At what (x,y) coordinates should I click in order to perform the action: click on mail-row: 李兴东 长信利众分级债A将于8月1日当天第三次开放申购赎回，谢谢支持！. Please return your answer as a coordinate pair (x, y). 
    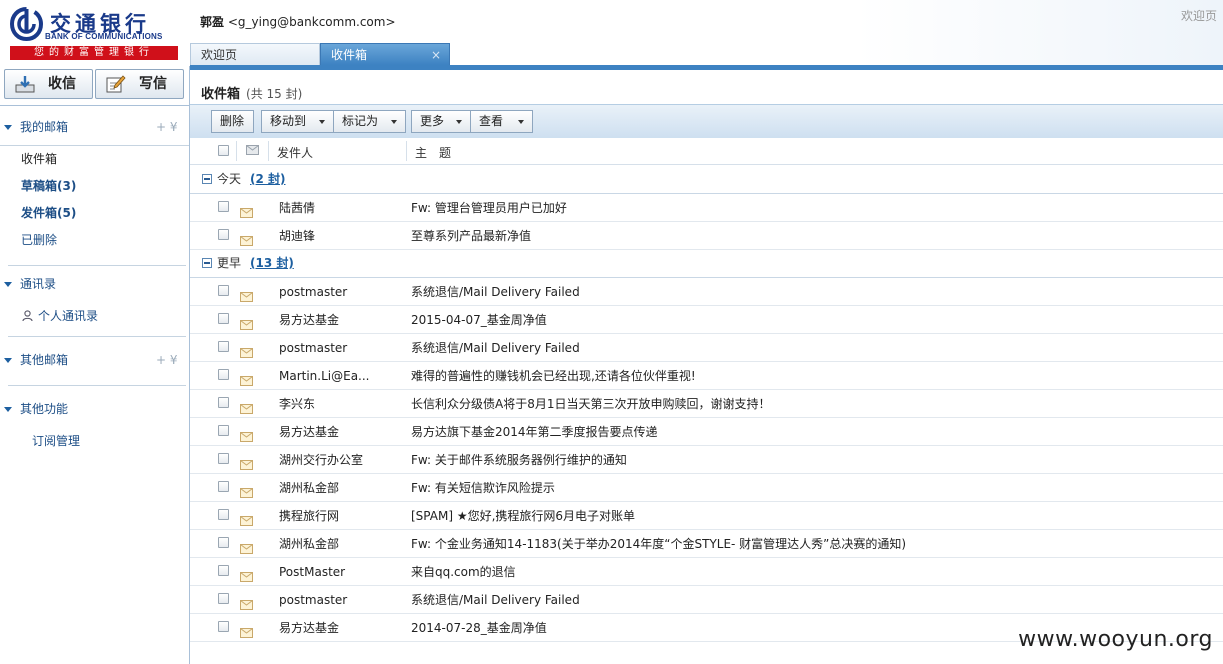
    Looking at the image, I should click on (706, 403).